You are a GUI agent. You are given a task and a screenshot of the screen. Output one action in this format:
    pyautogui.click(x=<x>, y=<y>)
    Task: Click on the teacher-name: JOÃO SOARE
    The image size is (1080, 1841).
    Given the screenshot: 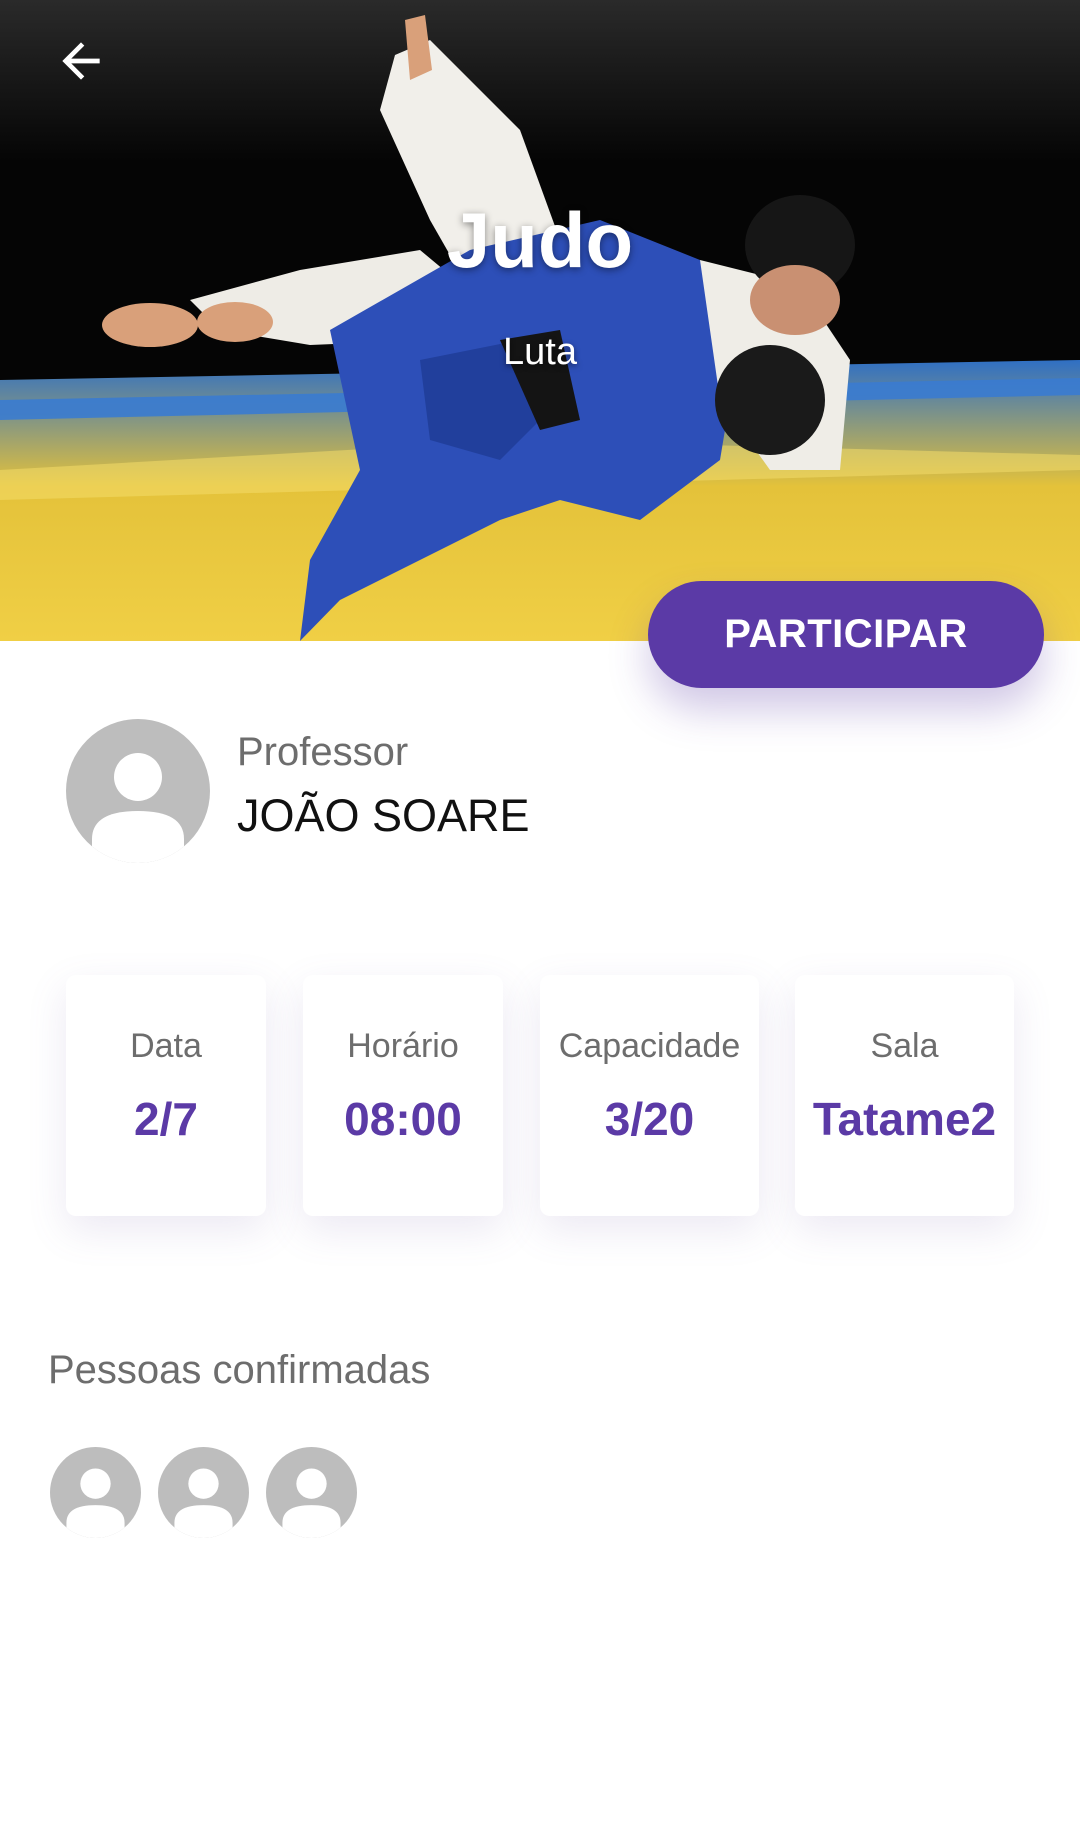 What is the action you would take?
    pyautogui.click(x=383, y=815)
    